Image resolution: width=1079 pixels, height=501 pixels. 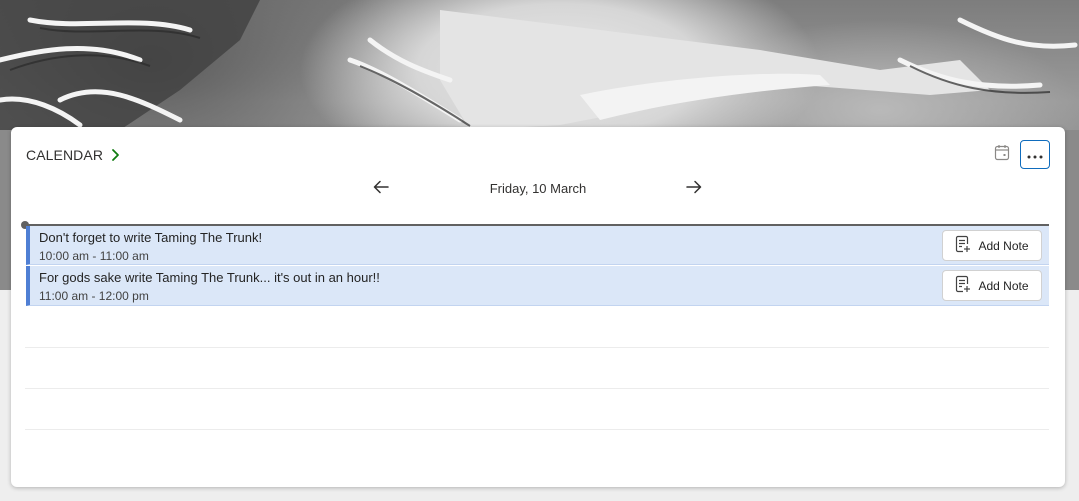 I want to click on calendar-view-button, so click(x=1002, y=155).